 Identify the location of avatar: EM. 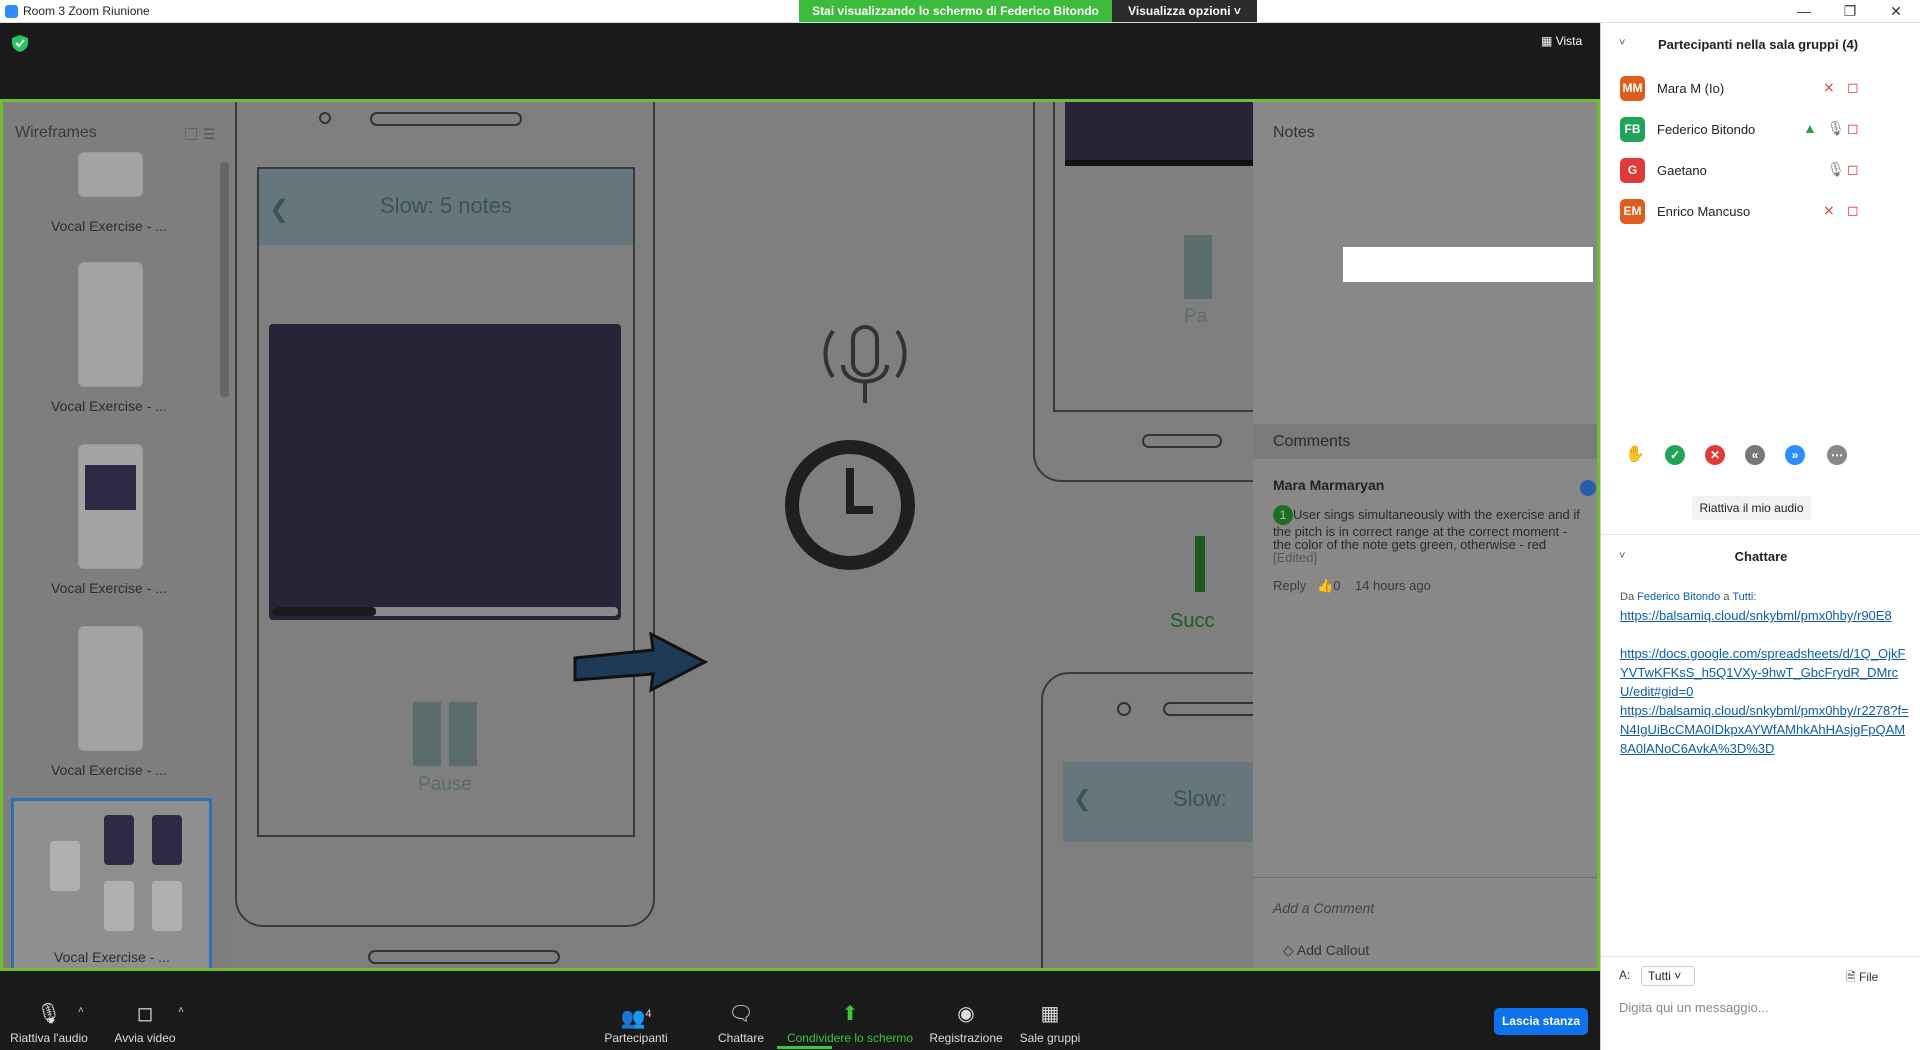
(1632, 211).